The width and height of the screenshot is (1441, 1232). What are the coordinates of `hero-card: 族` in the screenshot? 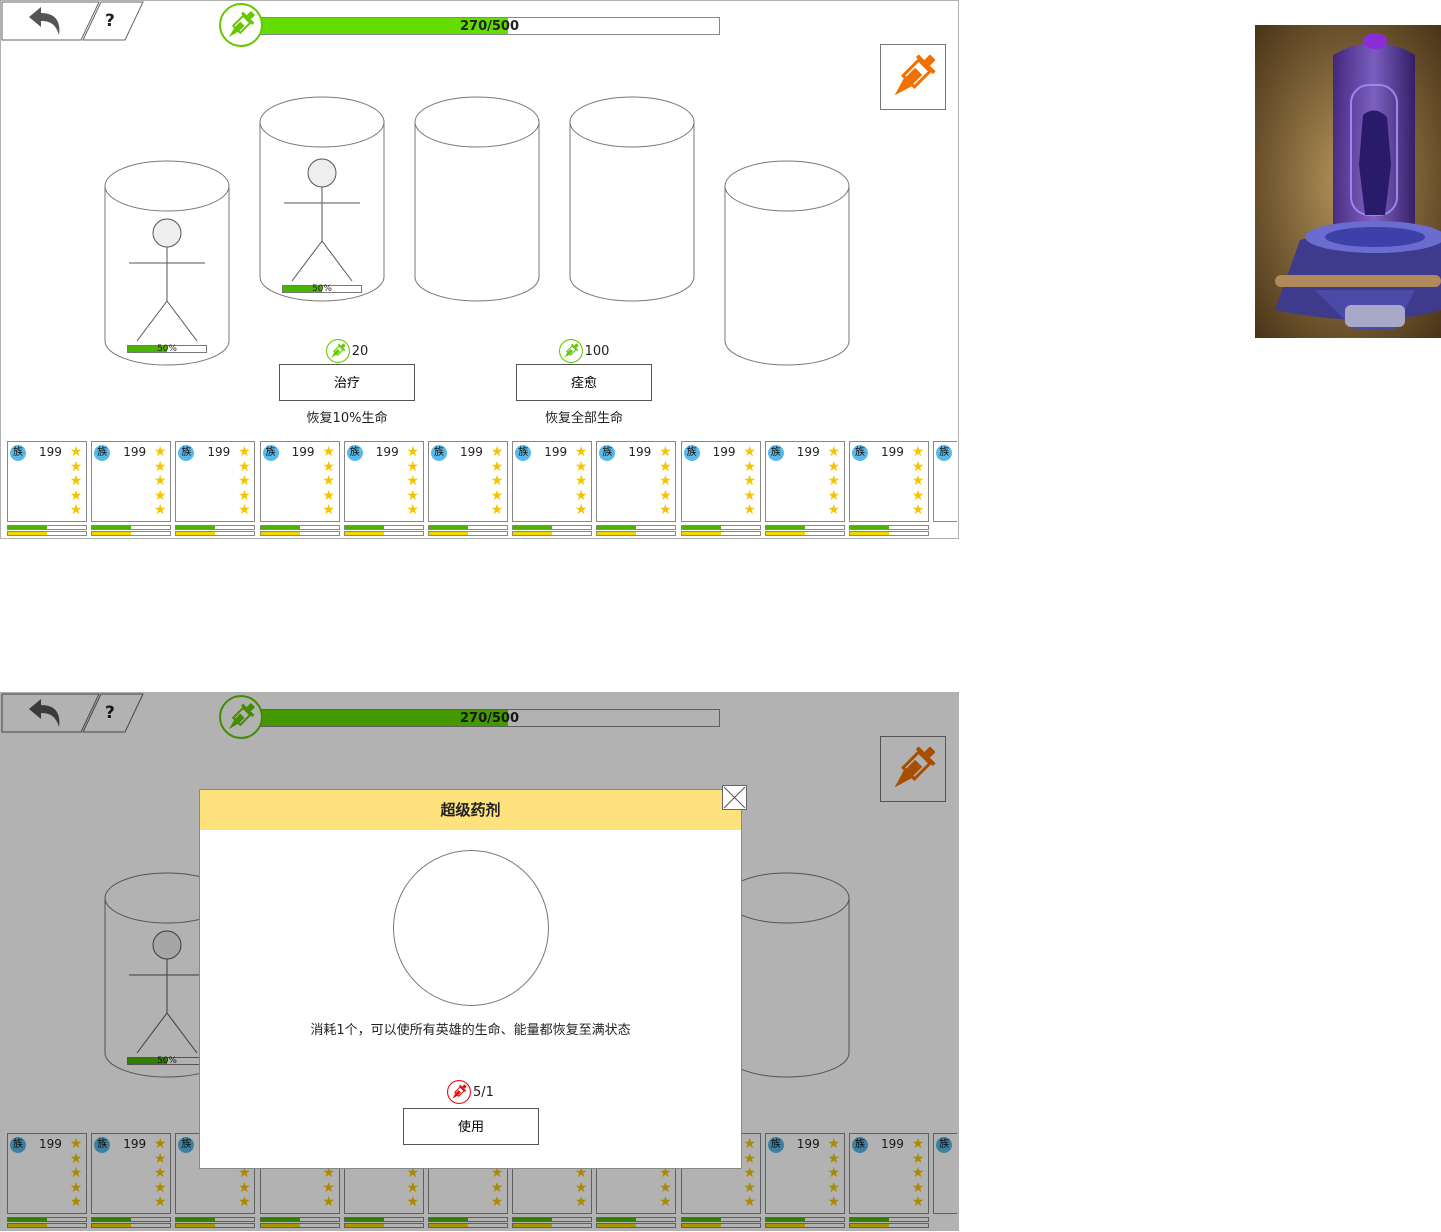 It's located at (945, 489).